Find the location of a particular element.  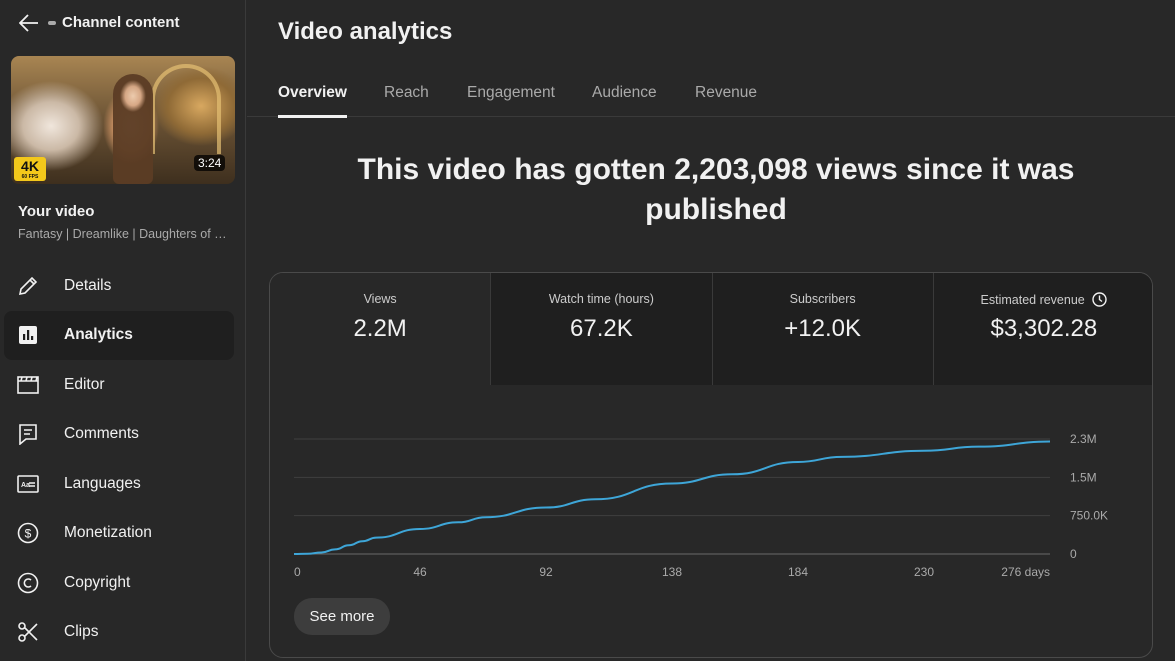

copyright-icon is located at coordinates (28, 583).